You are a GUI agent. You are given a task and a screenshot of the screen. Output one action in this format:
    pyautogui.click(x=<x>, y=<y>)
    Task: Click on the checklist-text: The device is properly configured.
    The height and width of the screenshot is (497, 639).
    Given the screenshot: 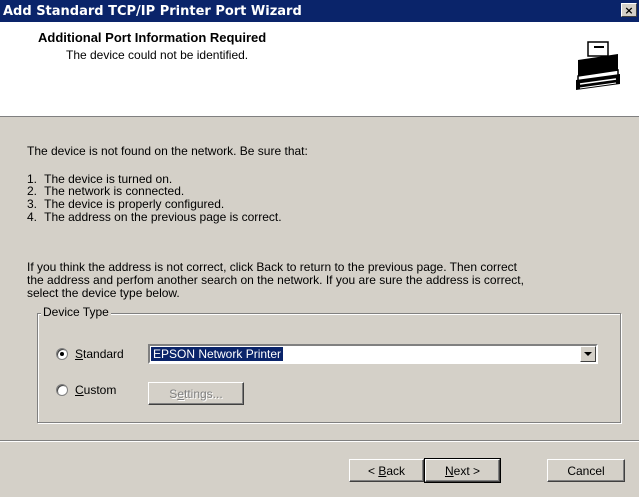 What is the action you would take?
    pyautogui.click(x=134, y=204)
    